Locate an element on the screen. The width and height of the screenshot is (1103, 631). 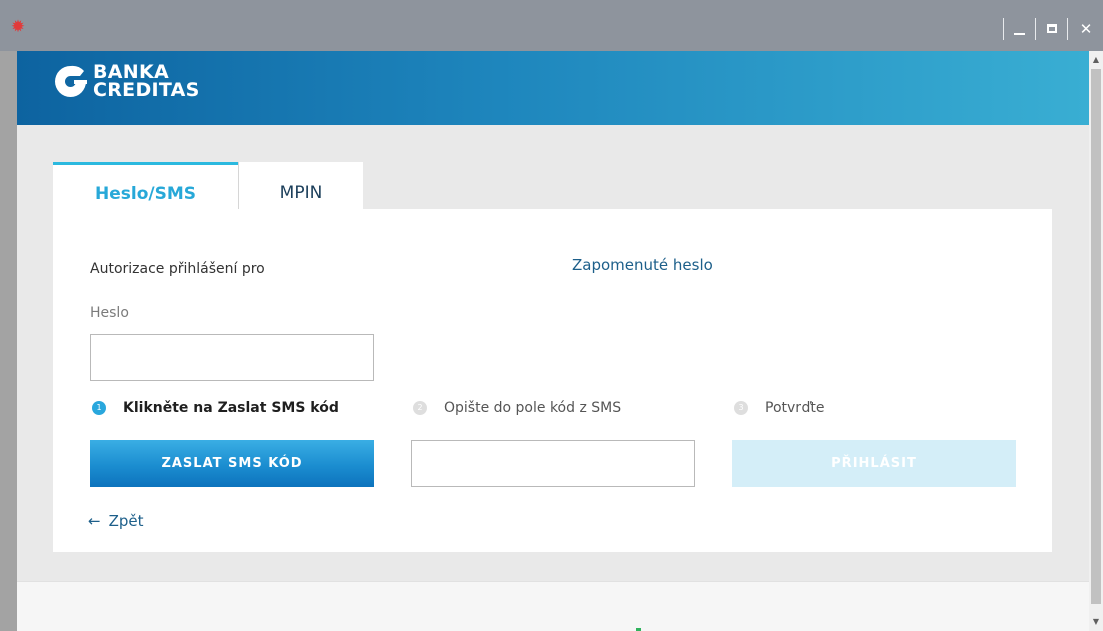
window-left-border is located at coordinates (8, 341).